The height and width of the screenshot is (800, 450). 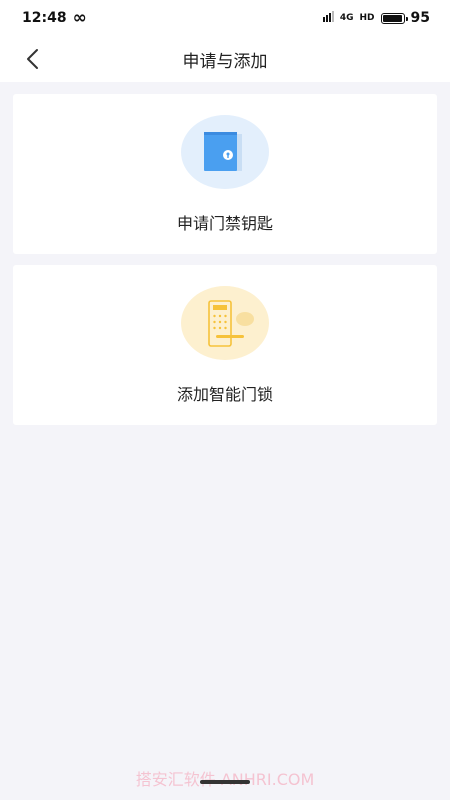 What do you see at coordinates (420, 18) in the screenshot?
I see `battery-percent: 95` at bounding box center [420, 18].